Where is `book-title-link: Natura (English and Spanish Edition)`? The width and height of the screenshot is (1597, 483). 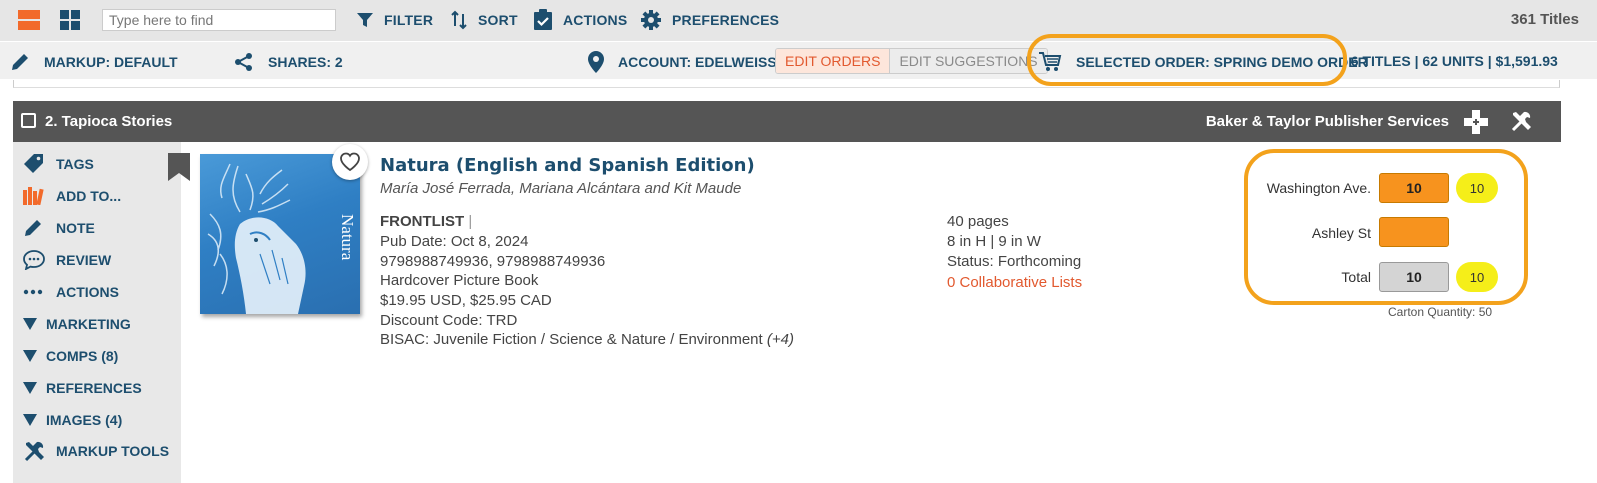
book-title-link: Natura (English and Spanish Edition) is located at coordinates (567, 165).